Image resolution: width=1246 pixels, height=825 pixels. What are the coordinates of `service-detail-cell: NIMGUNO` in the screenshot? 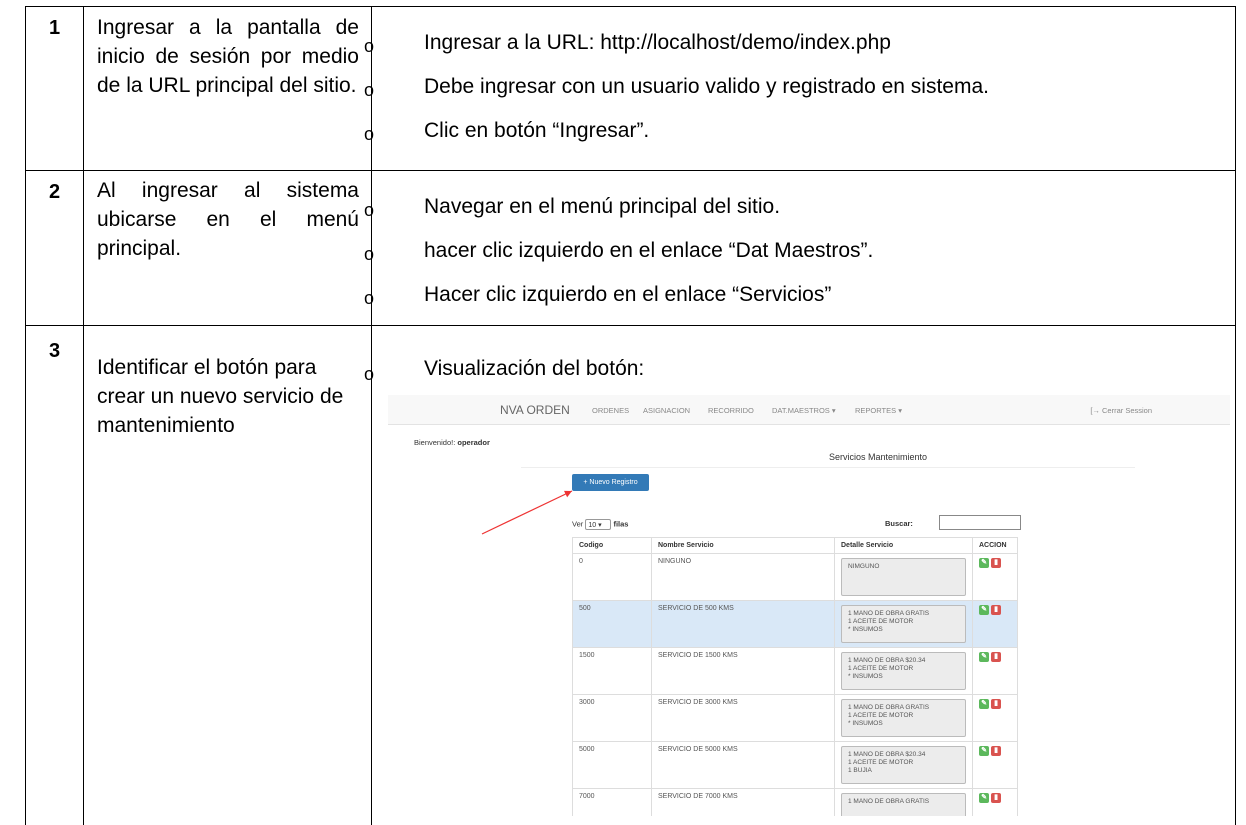 It's located at (903, 577).